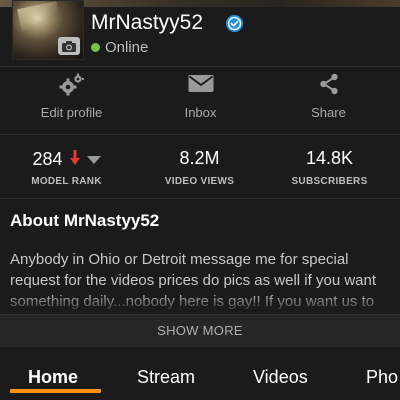  Describe the element at coordinates (85, 220) in the screenshot. I see `about-title: About MrNastyy52` at that location.